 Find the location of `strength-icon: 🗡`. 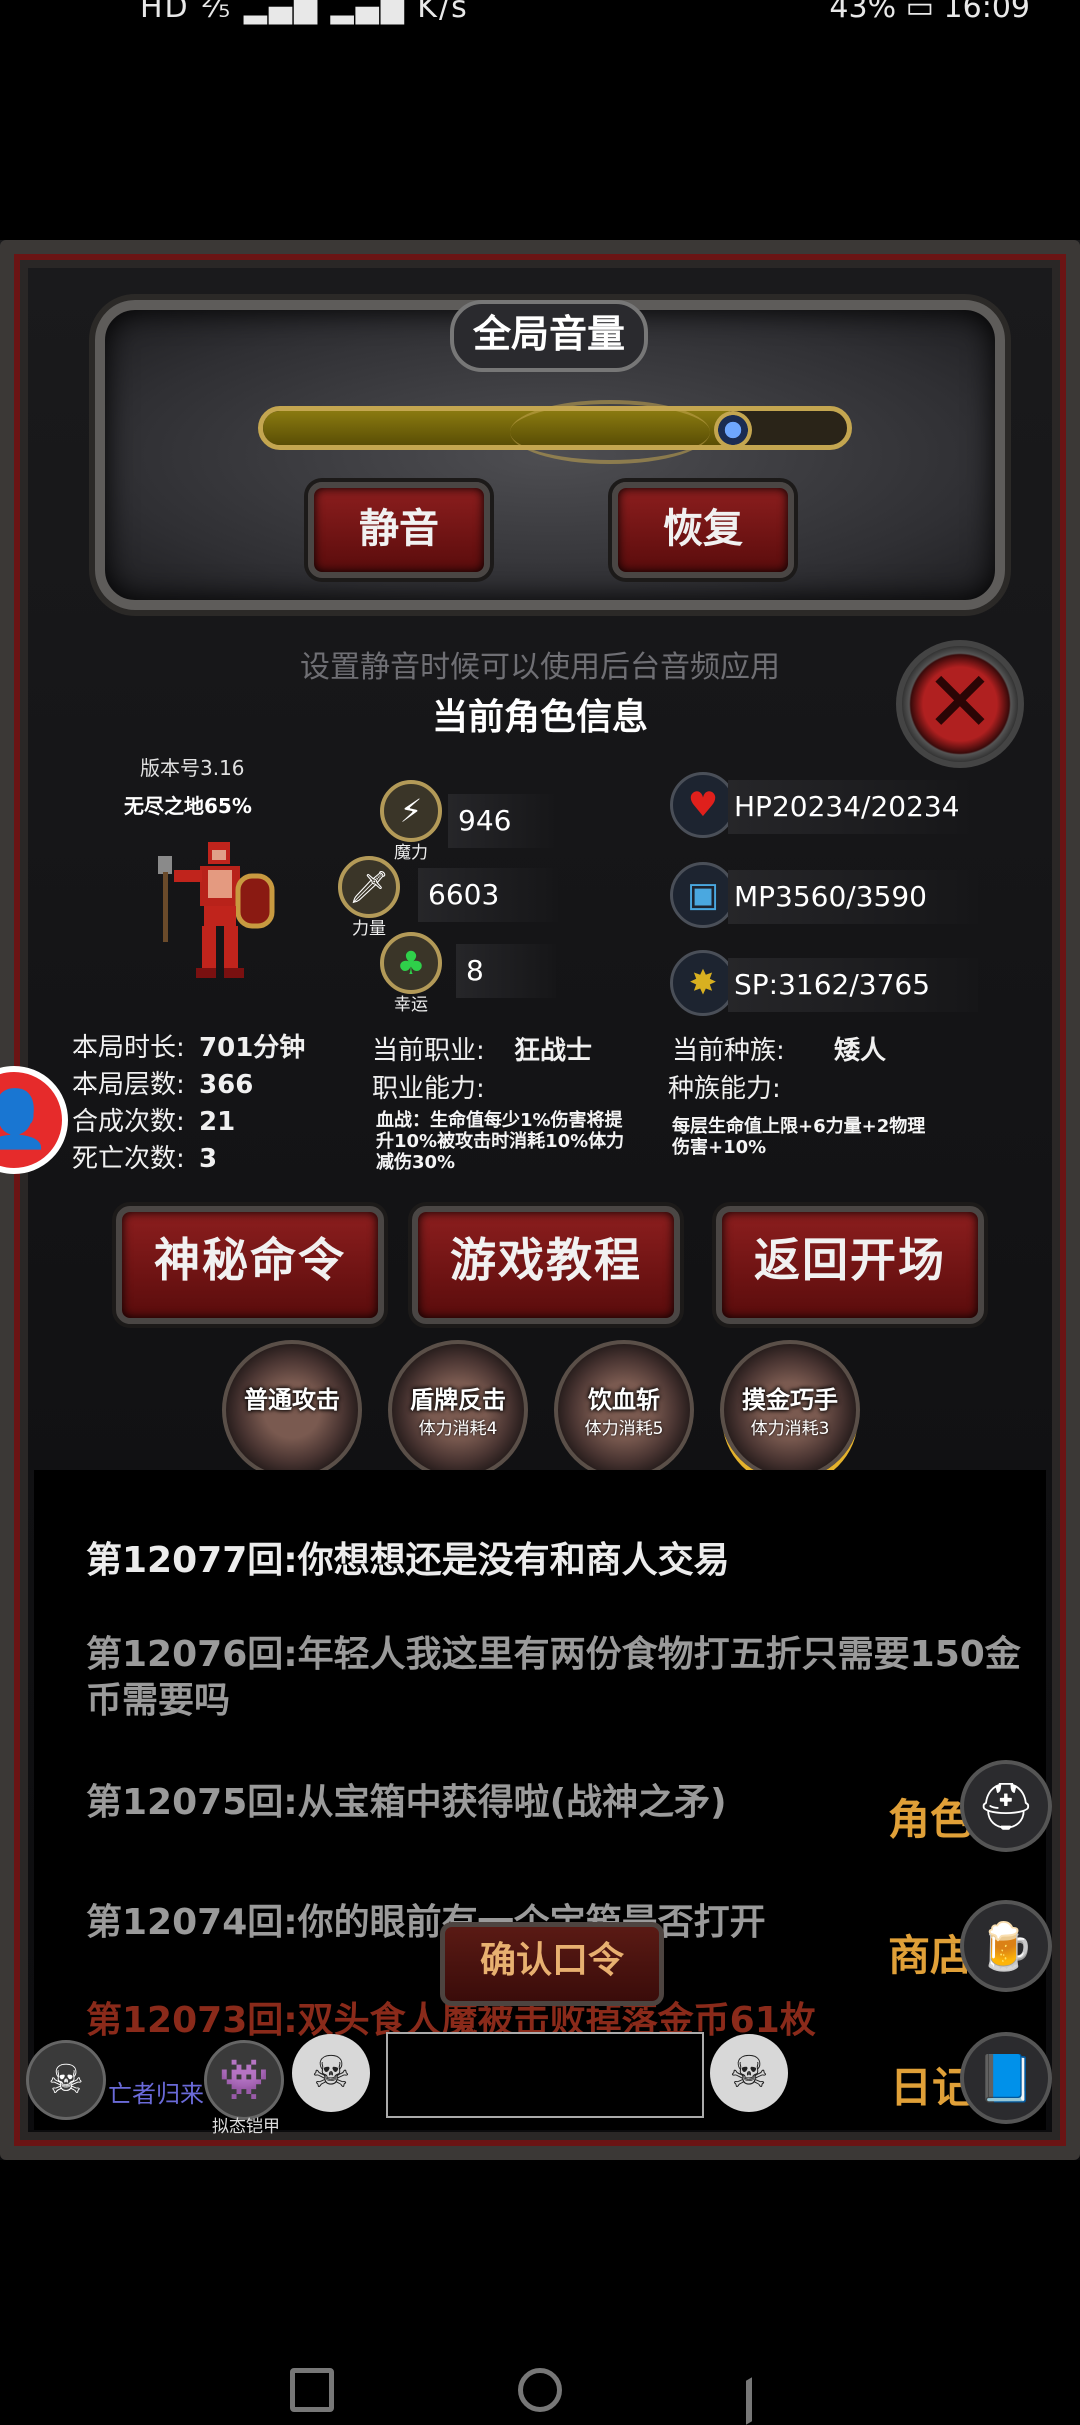

strength-icon: 🗡 is located at coordinates (369, 887).